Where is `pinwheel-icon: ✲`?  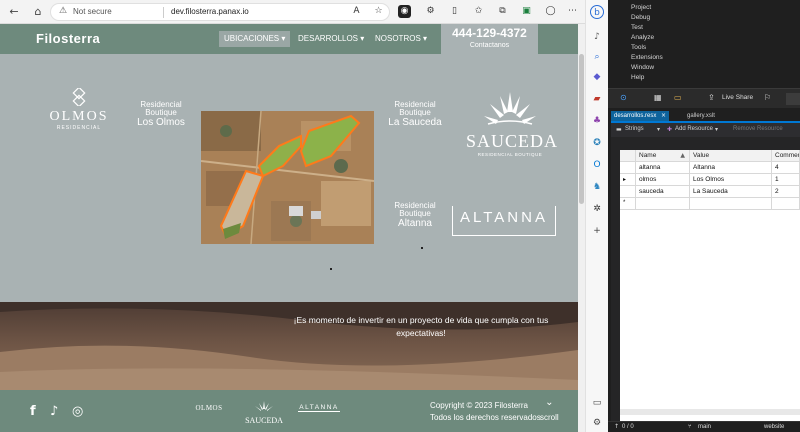
pinwheel-icon: ✲ is located at coordinates (597, 209).